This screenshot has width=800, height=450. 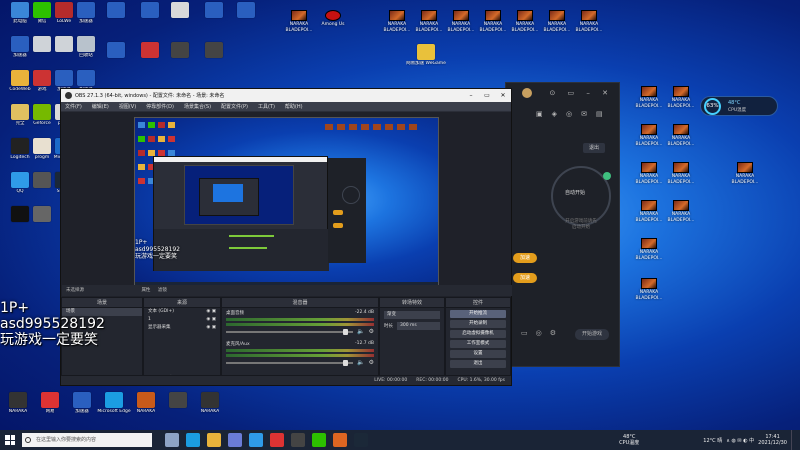 I want to click on source-item: 1 ◉ ▣, so click(x=182, y=320).